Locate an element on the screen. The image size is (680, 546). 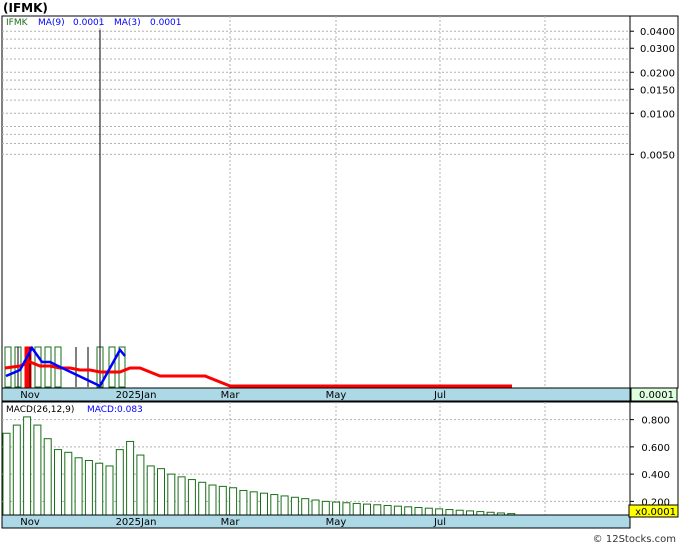
legend-ma9-label: MA(9) is located at coordinates (51, 23).